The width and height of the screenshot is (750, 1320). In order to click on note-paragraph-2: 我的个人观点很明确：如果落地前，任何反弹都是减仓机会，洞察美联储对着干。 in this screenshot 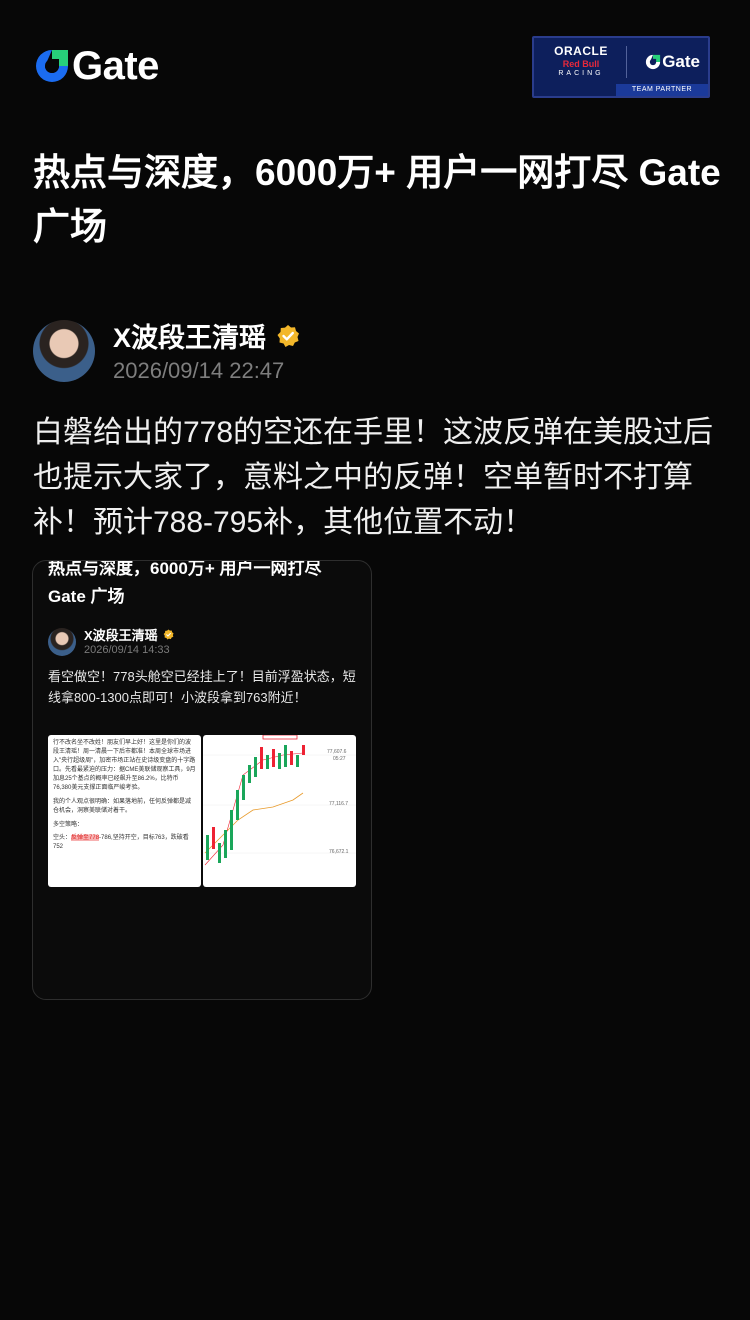, I will do `click(122, 806)`.